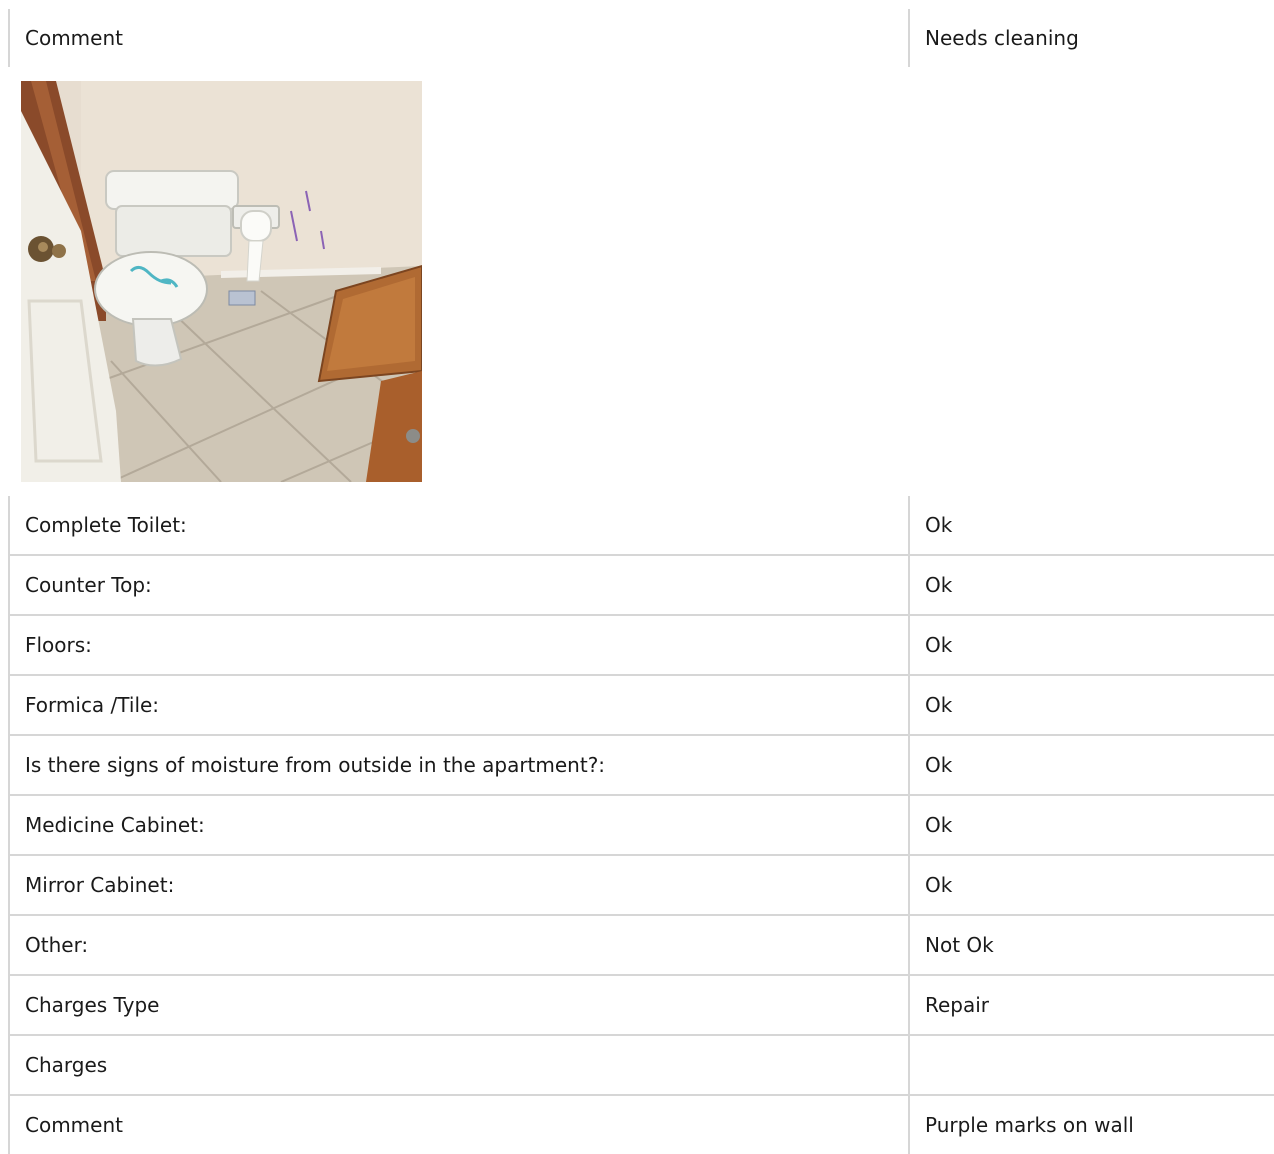 The width and height of the screenshot is (1274, 1154). Describe the element at coordinates (1091, 1005) in the screenshot. I see `row-value: Repair` at that location.